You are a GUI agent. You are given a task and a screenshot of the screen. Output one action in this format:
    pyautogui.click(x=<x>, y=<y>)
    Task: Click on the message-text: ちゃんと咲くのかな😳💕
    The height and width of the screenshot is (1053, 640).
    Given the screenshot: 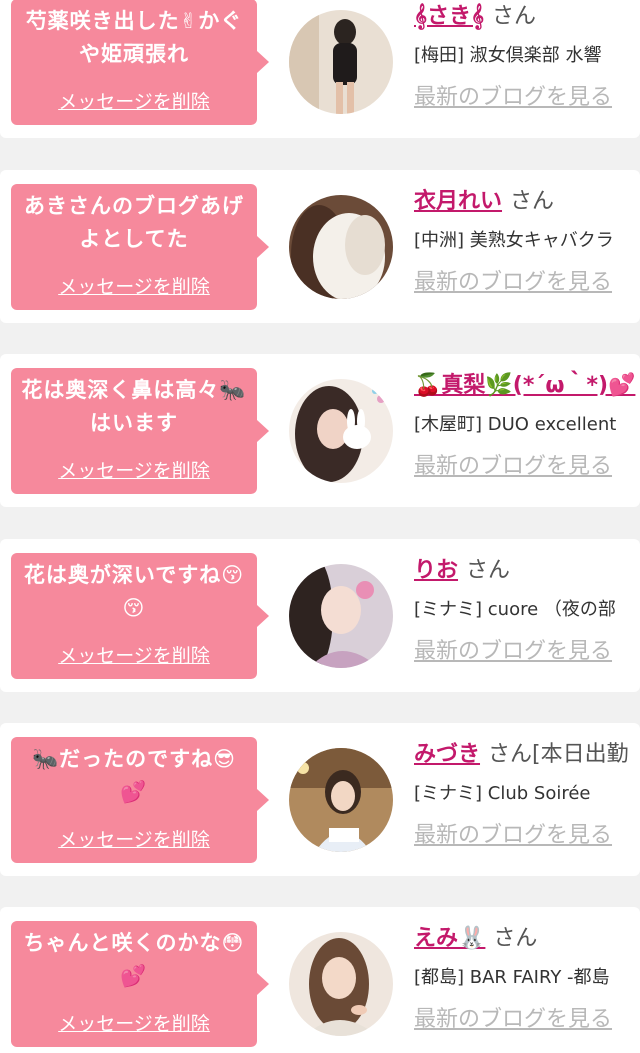 What is the action you would take?
    pyautogui.click(x=134, y=959)
    